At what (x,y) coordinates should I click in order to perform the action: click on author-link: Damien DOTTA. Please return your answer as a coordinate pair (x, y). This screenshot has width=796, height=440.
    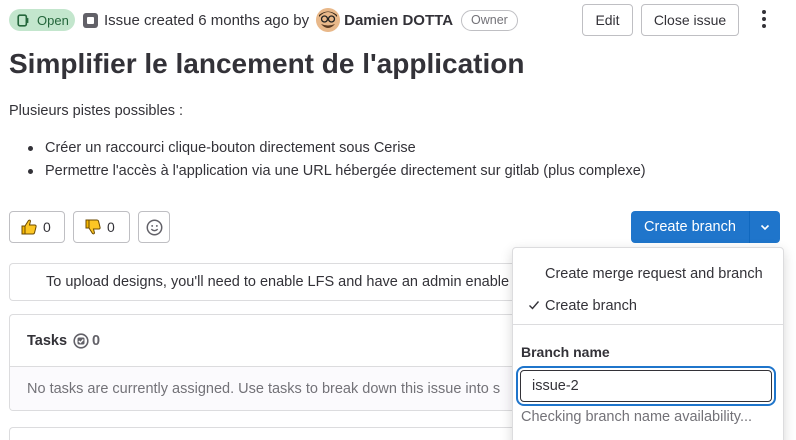
    Looking at the image, I should click on (398, 20).